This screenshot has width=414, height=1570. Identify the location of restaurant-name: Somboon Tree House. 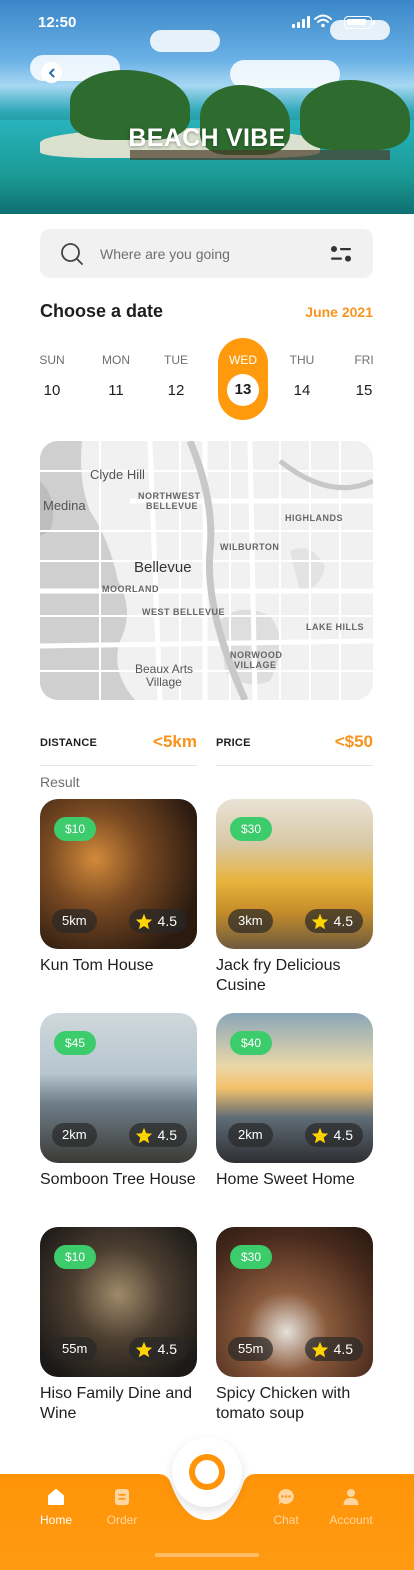
(118, 1179).